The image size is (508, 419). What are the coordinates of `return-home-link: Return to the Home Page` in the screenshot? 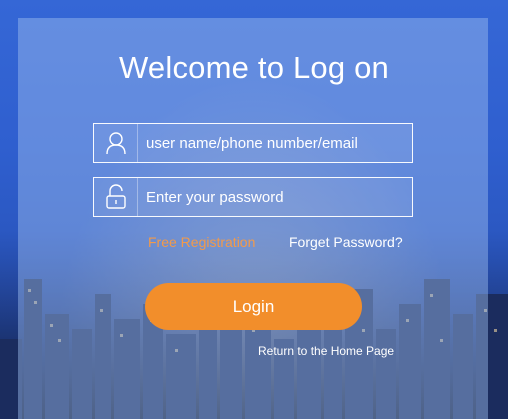 It's located at (326, 351).